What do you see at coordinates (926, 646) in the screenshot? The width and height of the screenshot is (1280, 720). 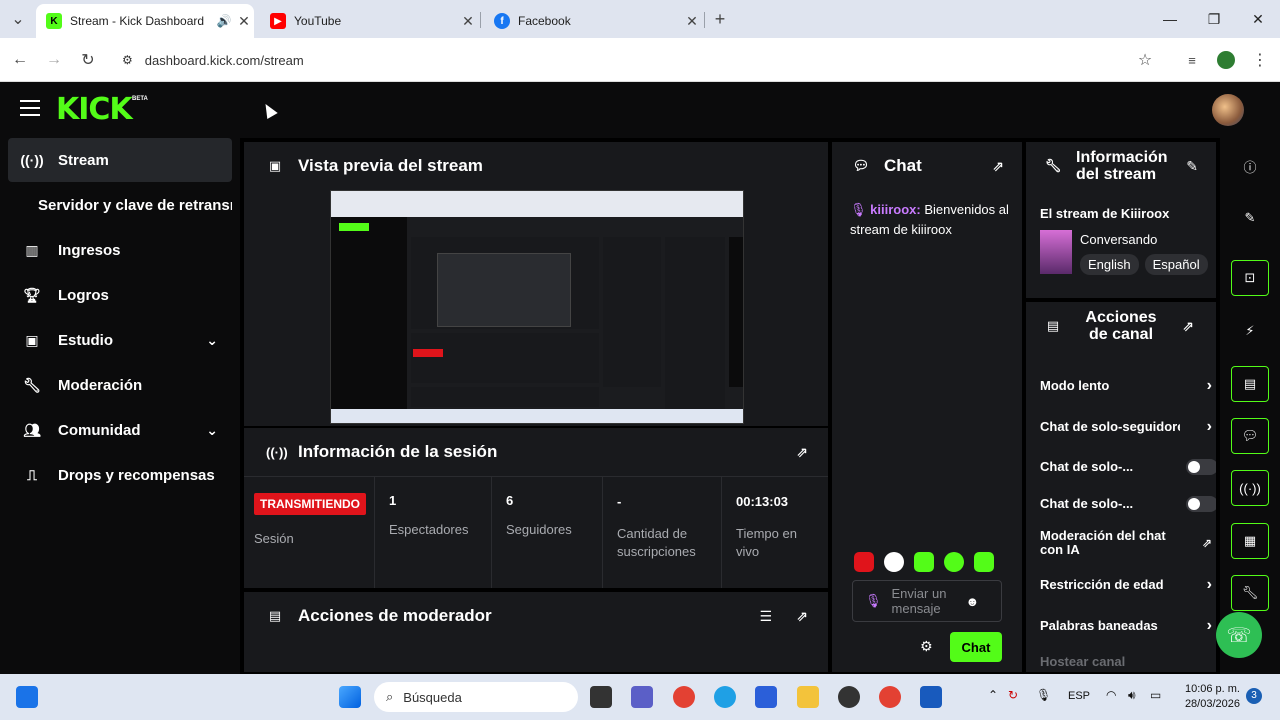 I see `chat-settings-gear-icon: ⚙` at bounding box center [926, 646].